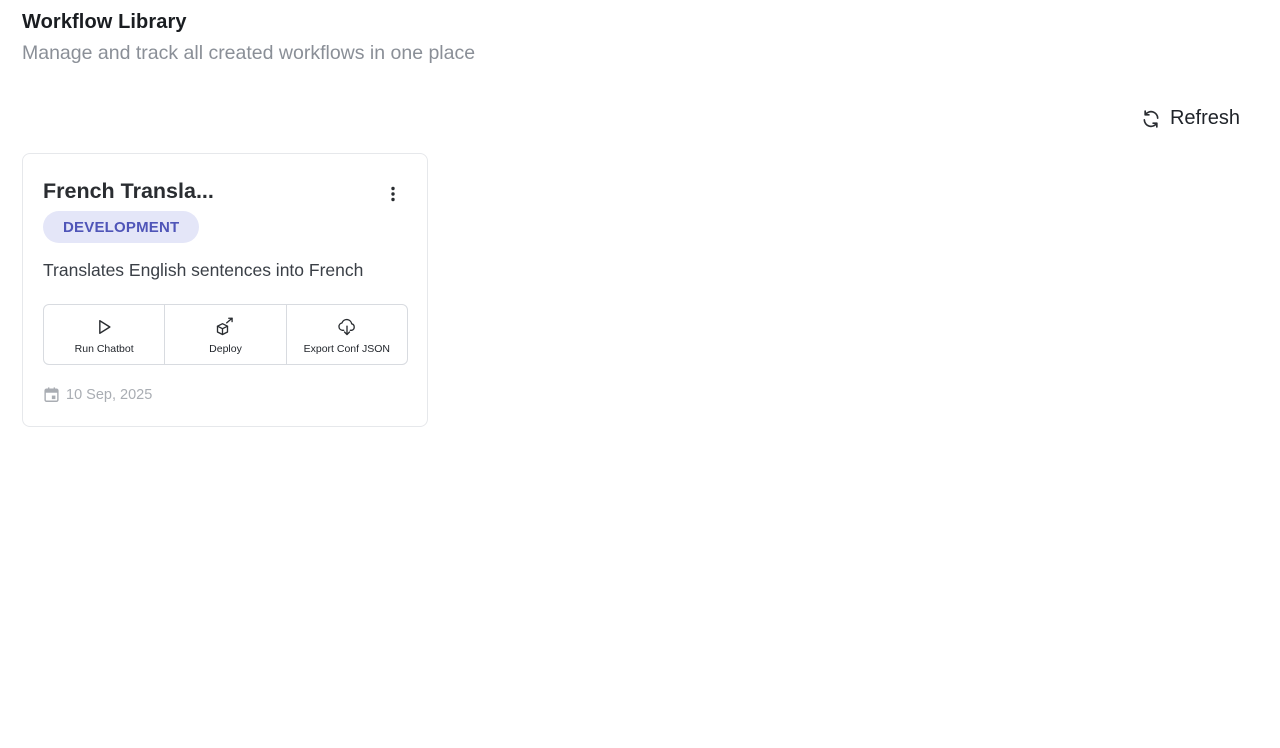  Describe the element at coordinates (104, 22) in the screenshot. I see `page-title: Workflow Library` at that location.